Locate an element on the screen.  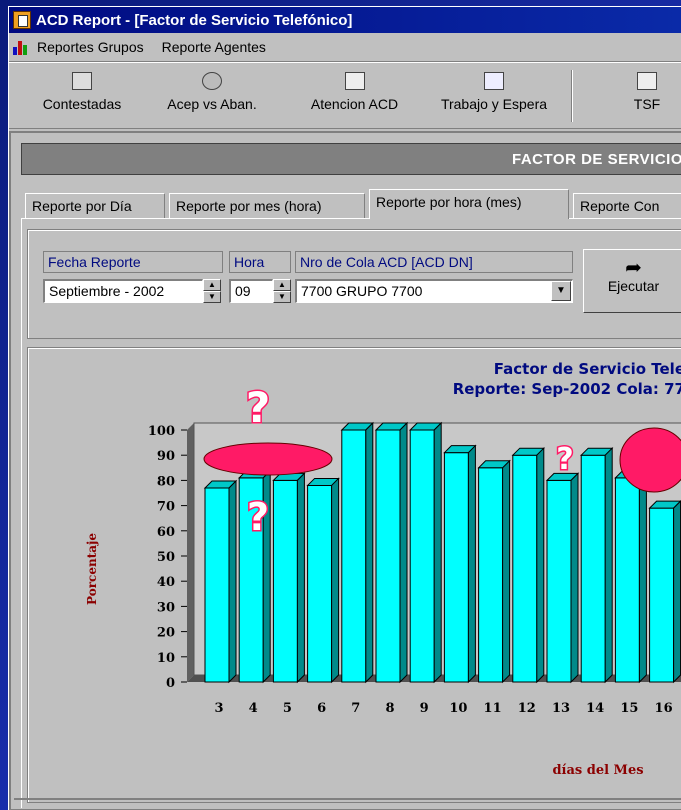
y-tick-label: 20 is located at coordinates (166, 633).